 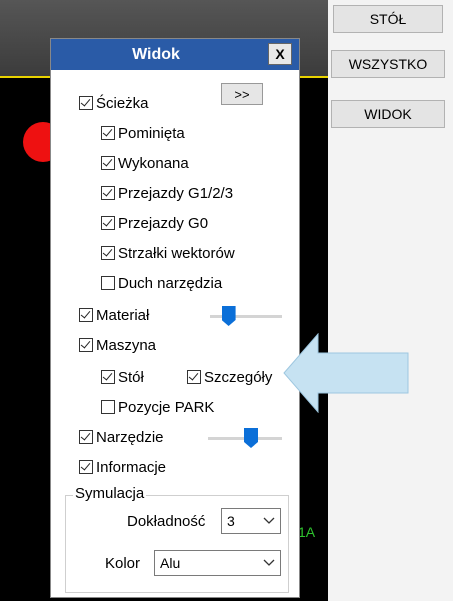 I want to click on checkbox-label: Pozycje PARK, so click(x=166, y=407).